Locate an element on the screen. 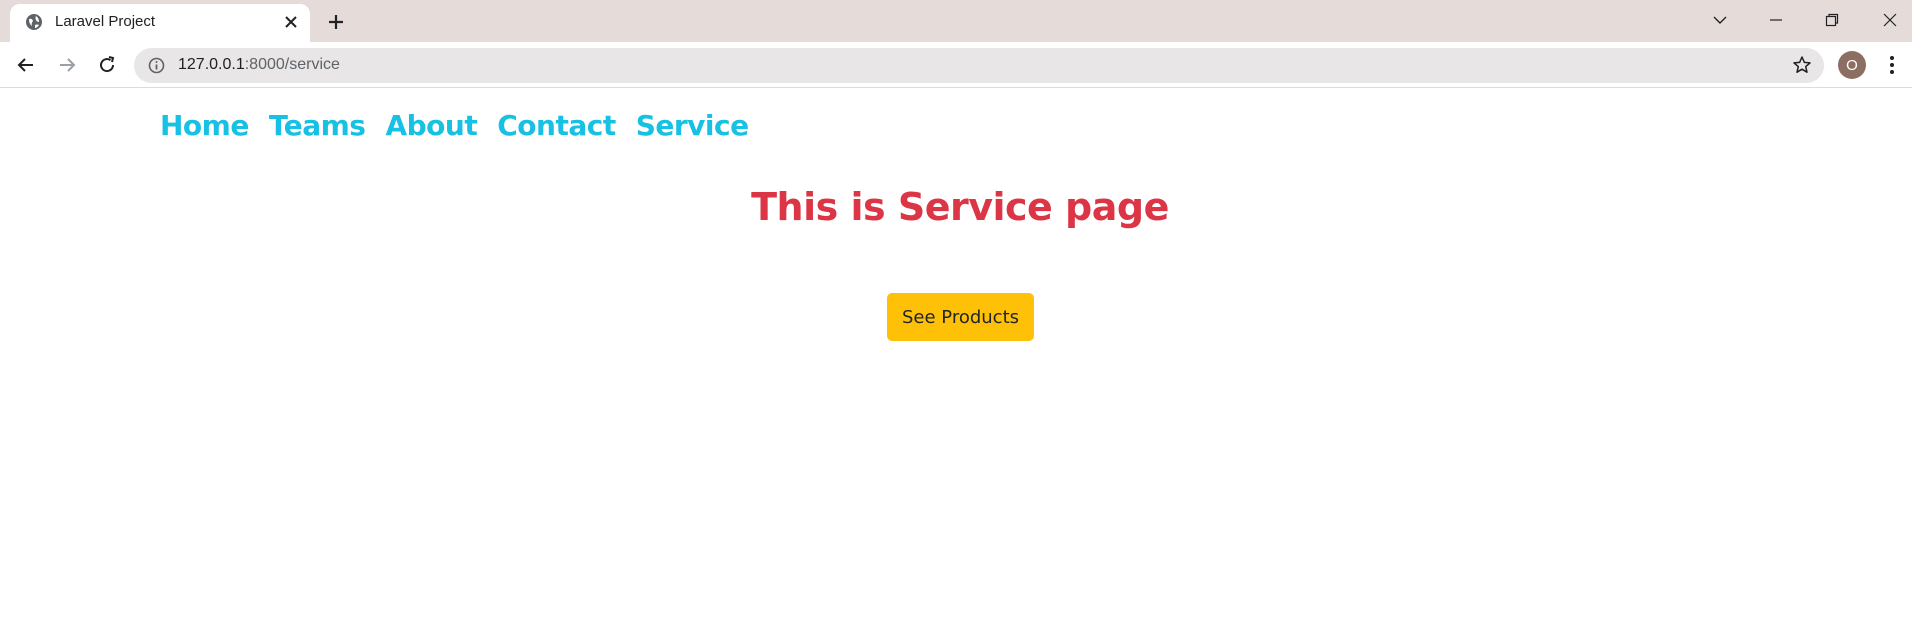 The image size is (1912, 630). address-url: 127.0.0.1:8000/service is located at coordinates (259, 65).